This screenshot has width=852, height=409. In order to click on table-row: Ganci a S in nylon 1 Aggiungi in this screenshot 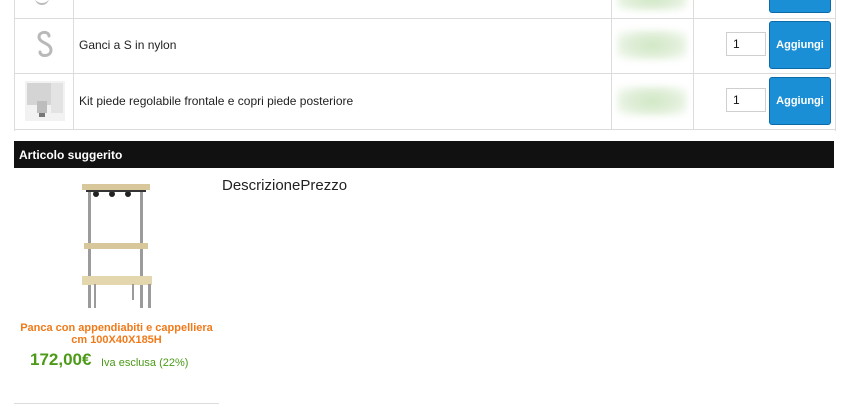, I will do `click(425, 46)`.